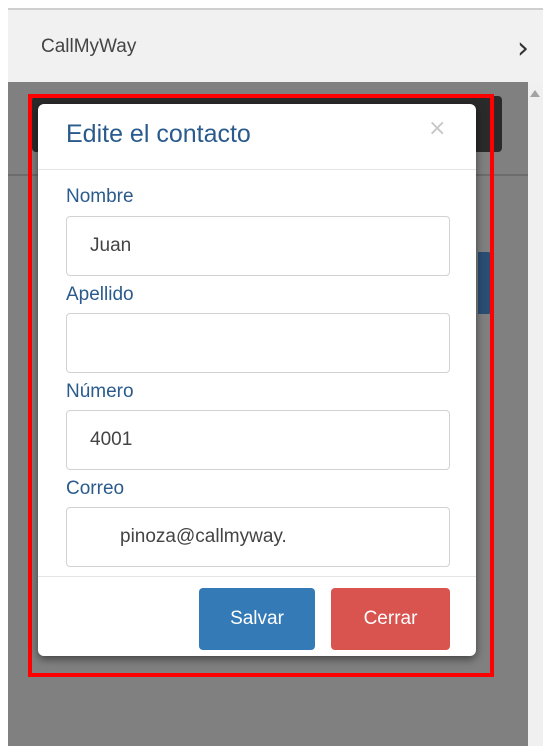 This screenshot has width=543, height=746. Describe the element at coordinates (100, 391) in the screenshot. I see `number-label: Número` at that location.